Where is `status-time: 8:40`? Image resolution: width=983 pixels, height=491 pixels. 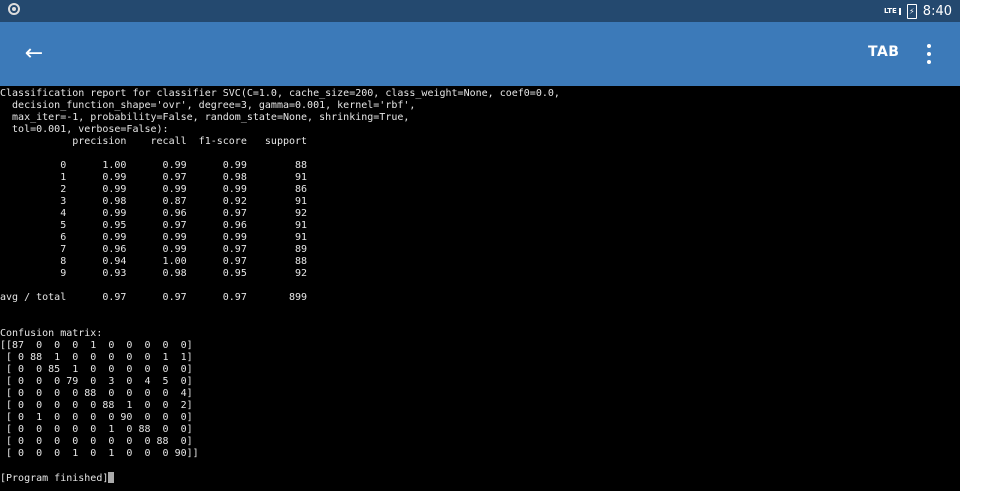 status-time: 8:40 is located at coordinates (937, 11).